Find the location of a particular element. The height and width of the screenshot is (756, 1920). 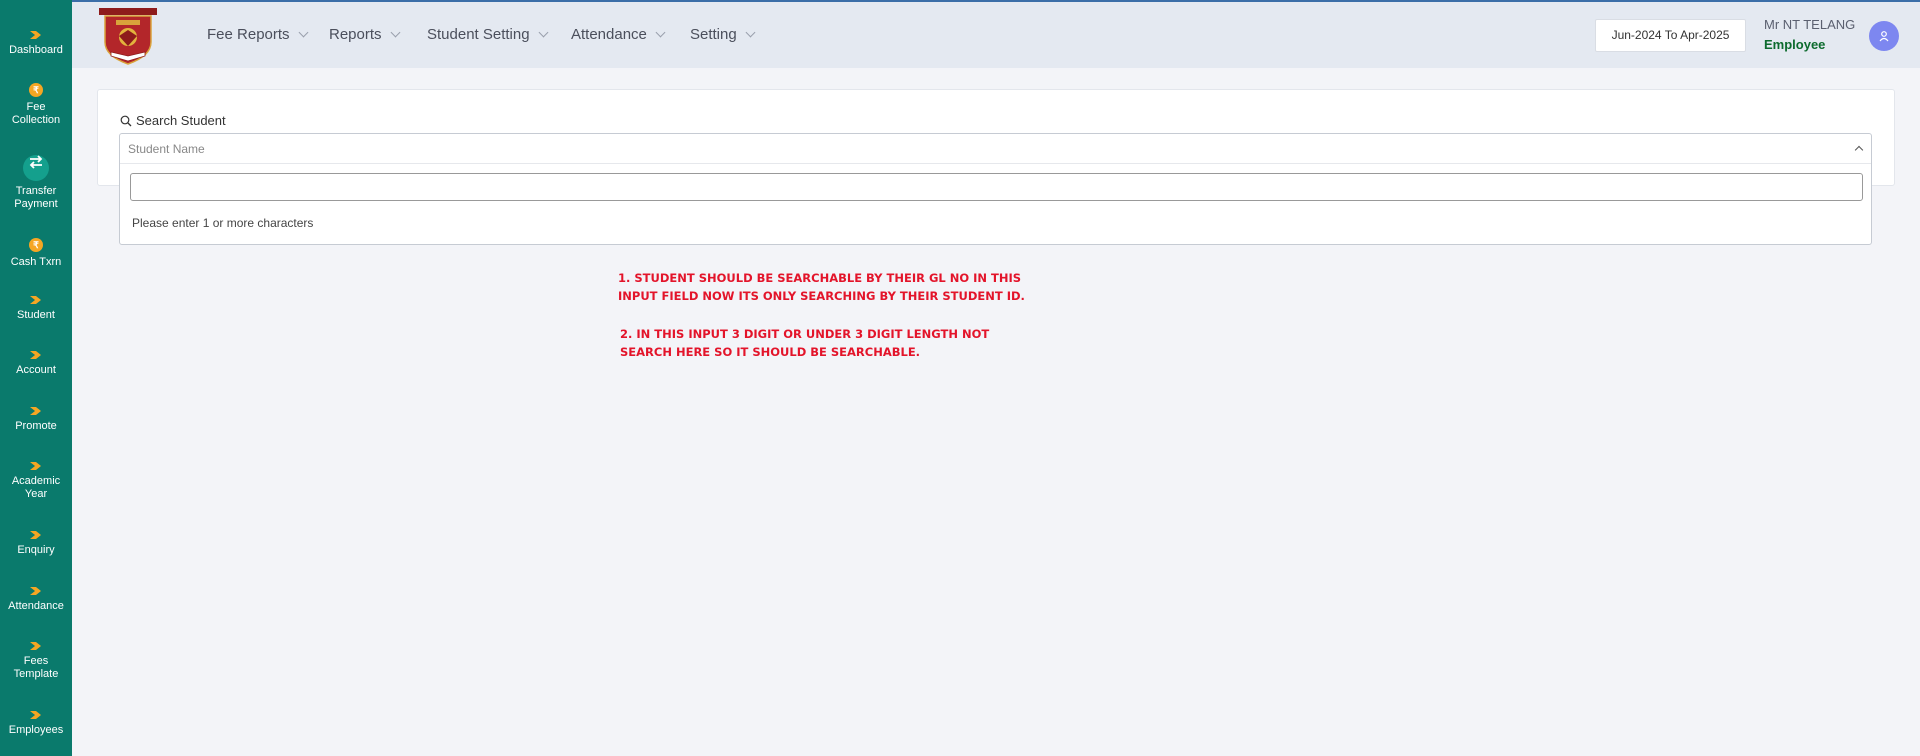

nav-fee-reports: Fee Reports is located at coordinates (257, 34).